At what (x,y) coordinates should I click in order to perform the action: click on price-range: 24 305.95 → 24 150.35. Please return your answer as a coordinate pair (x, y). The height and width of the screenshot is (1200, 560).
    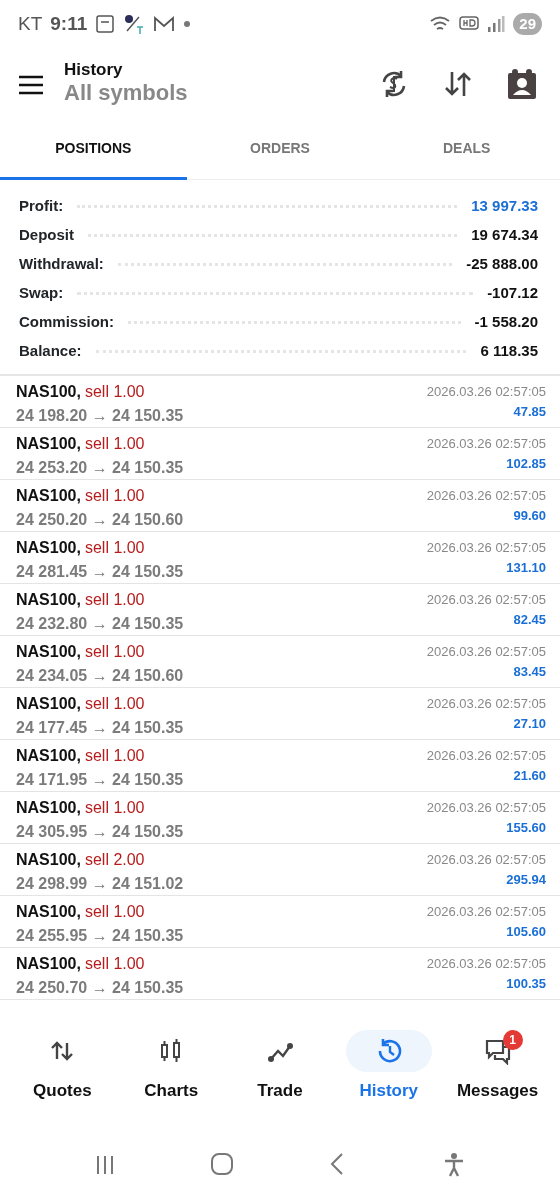
    Looking at the image, I should click on (100, 832).